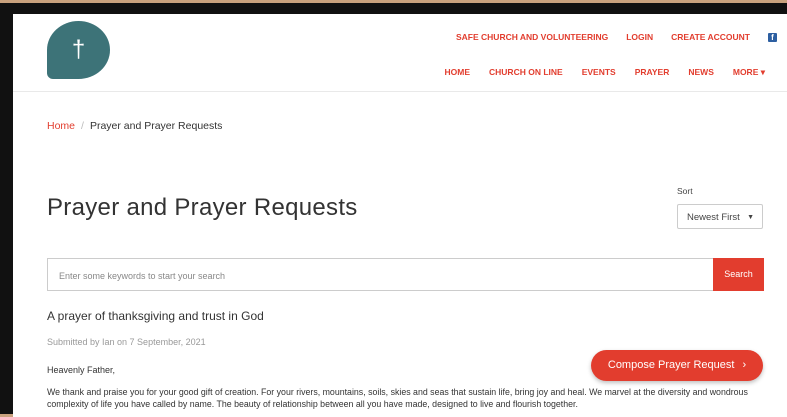  Describe the element at coordinates (156, 126) in the screenshot. I see `breadcrumb-current: Prayer and Prayer Requests` at that location.